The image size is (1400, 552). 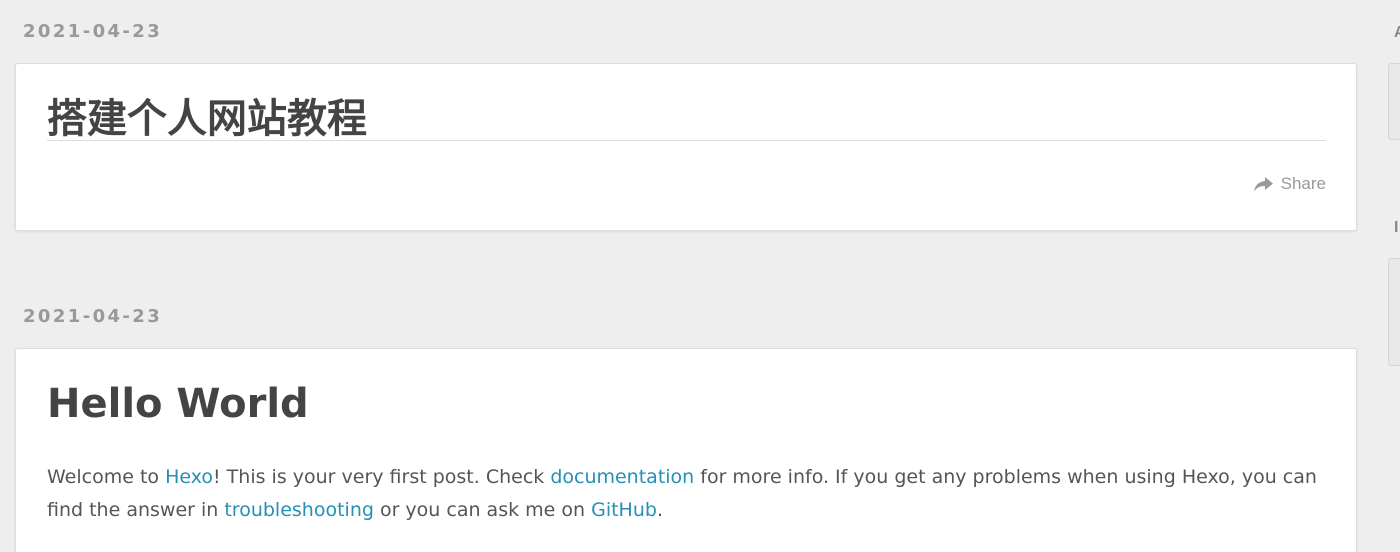 What do you see at coordinates (624, 510) in the screenshot?
I see `github-link: GitHub` at bounding box center [624, 510].